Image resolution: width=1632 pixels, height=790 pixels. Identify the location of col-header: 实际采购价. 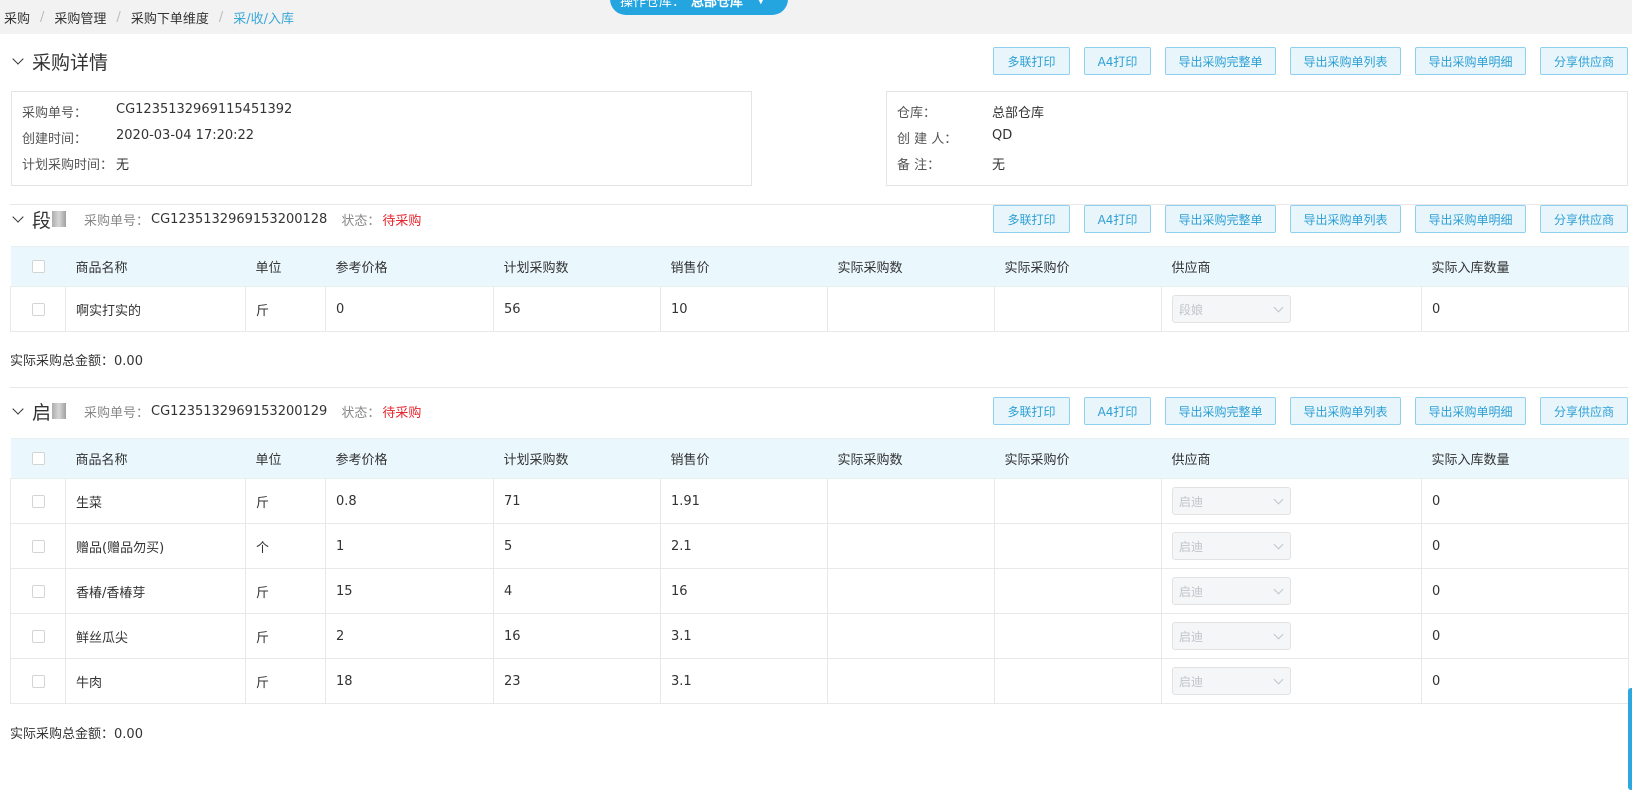
(1078, 458).